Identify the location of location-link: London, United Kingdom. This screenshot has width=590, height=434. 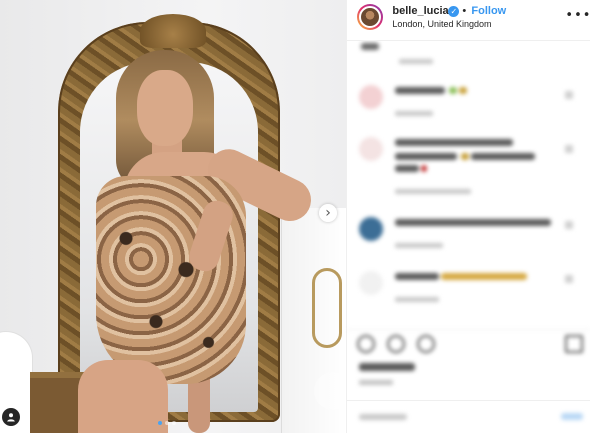
(441, 24).